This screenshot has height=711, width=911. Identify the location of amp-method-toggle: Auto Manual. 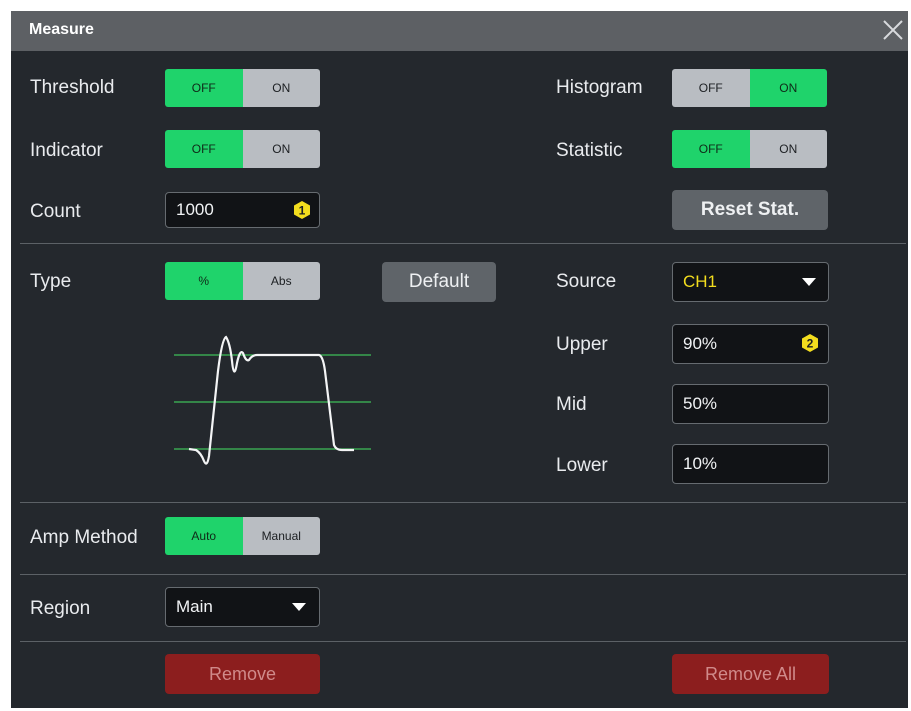
(242, 536).